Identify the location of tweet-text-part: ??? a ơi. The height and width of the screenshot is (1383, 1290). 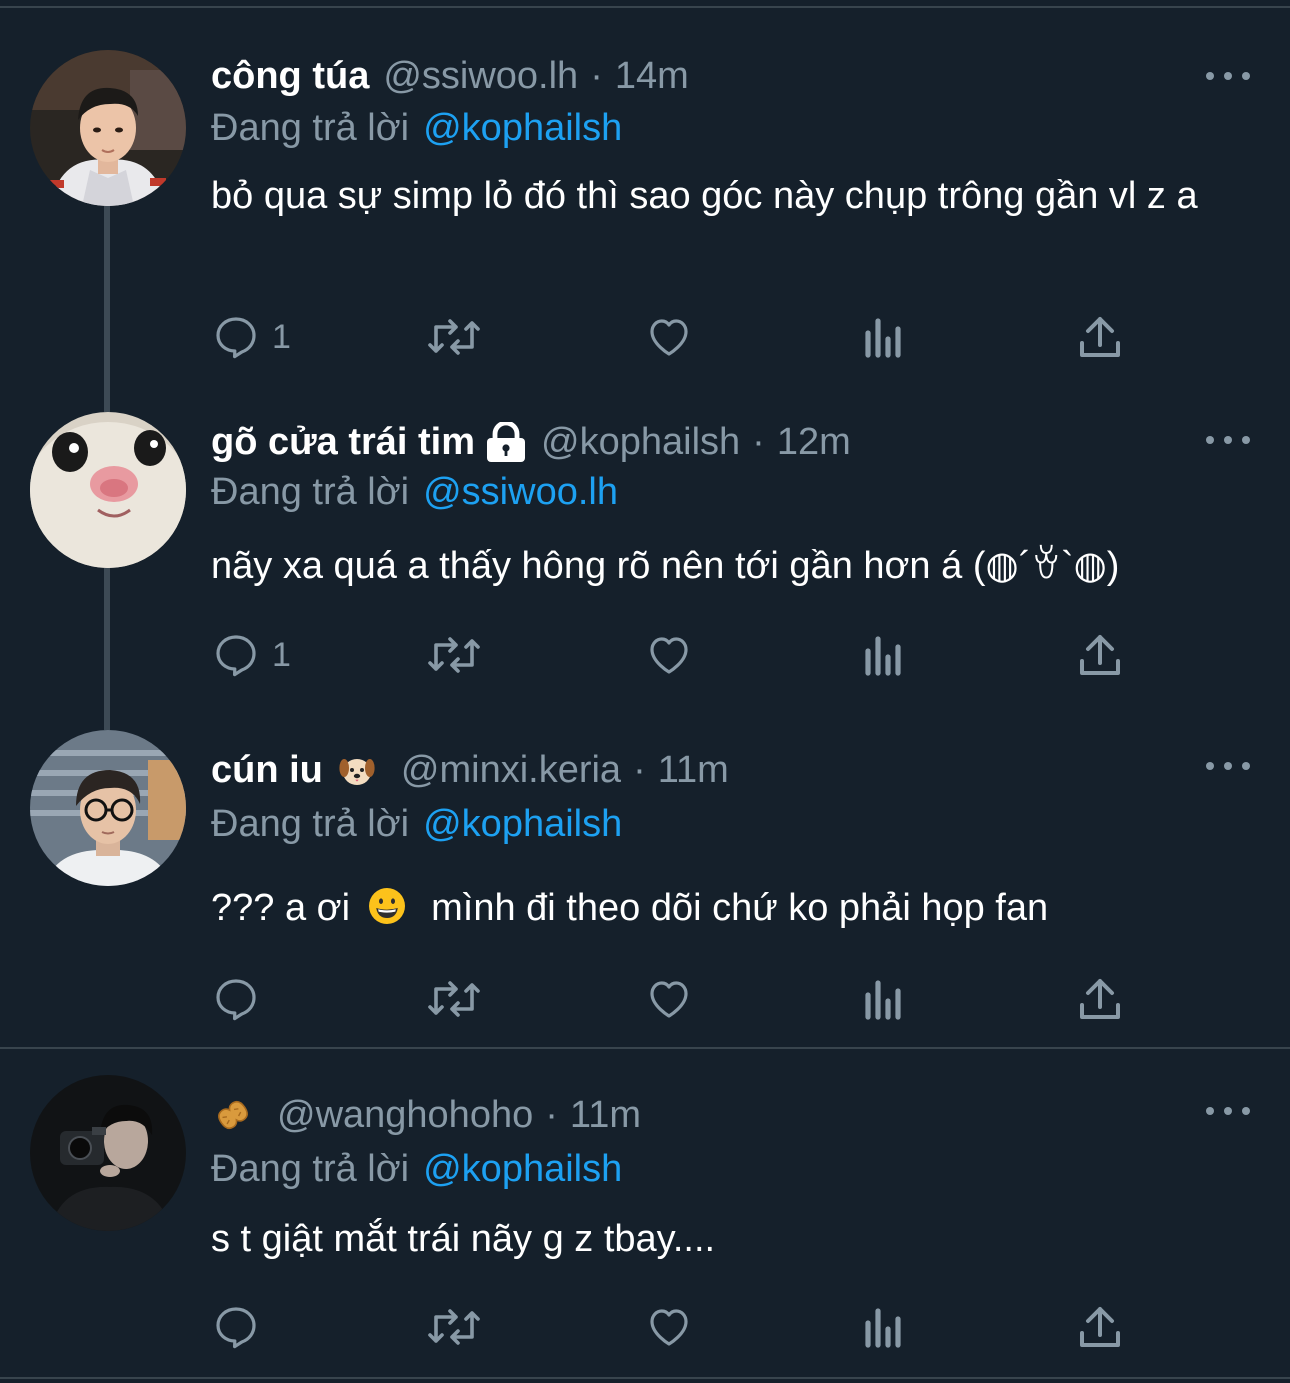
(281, 908).